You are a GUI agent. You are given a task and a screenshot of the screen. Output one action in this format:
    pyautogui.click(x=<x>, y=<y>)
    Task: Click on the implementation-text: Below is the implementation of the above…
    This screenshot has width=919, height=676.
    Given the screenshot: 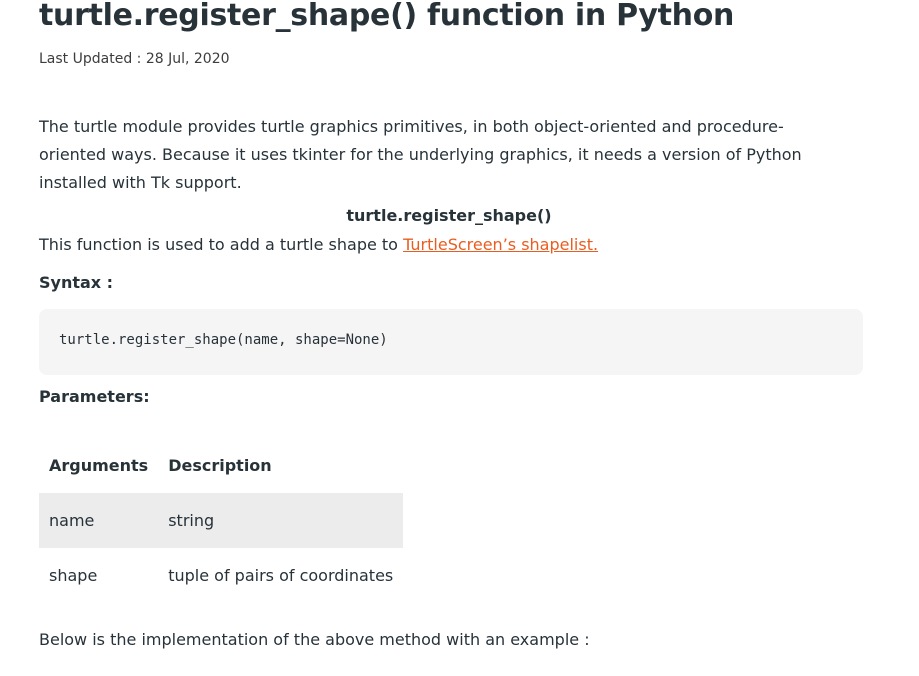 What is the action you would take?
    pyautogui.click(x=314, y=639)
    